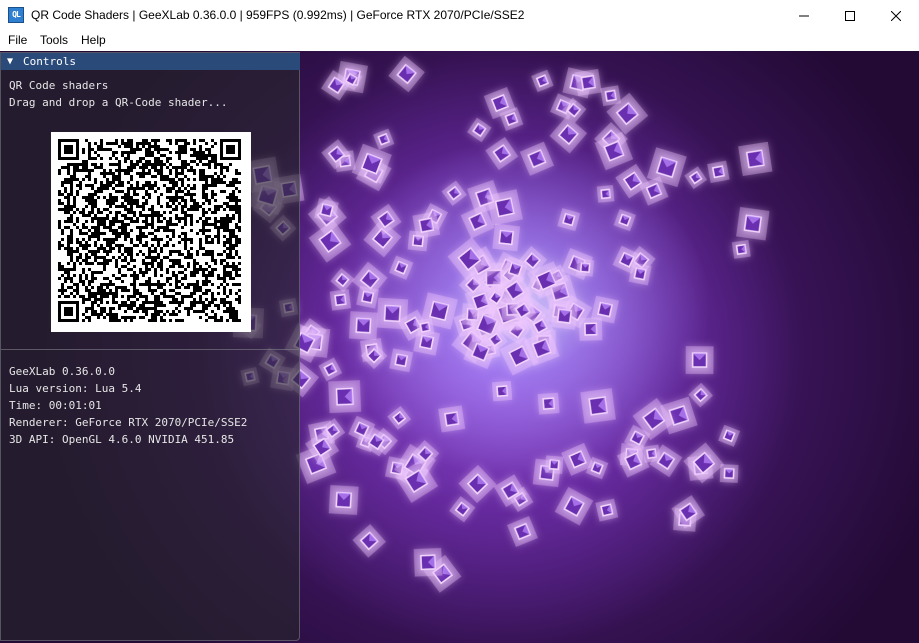 The width and height of the screenshot is (919, 643). Describe the element at coordinates (93, 40) in the screenshot. I see `menu-help: Help` at that location.